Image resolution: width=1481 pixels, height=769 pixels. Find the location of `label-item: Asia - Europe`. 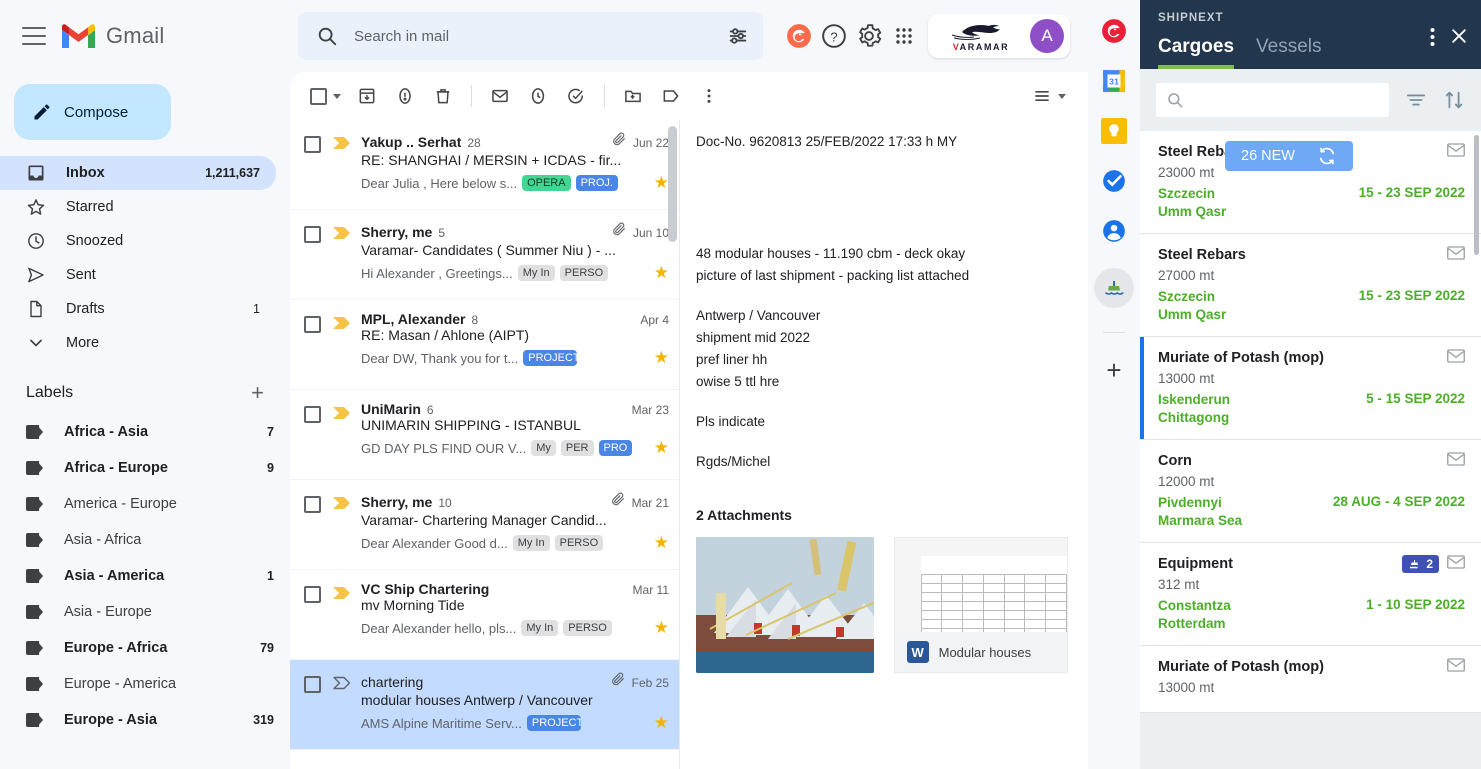

label-item: Asia - Europe is located at coordinates (145, 612).